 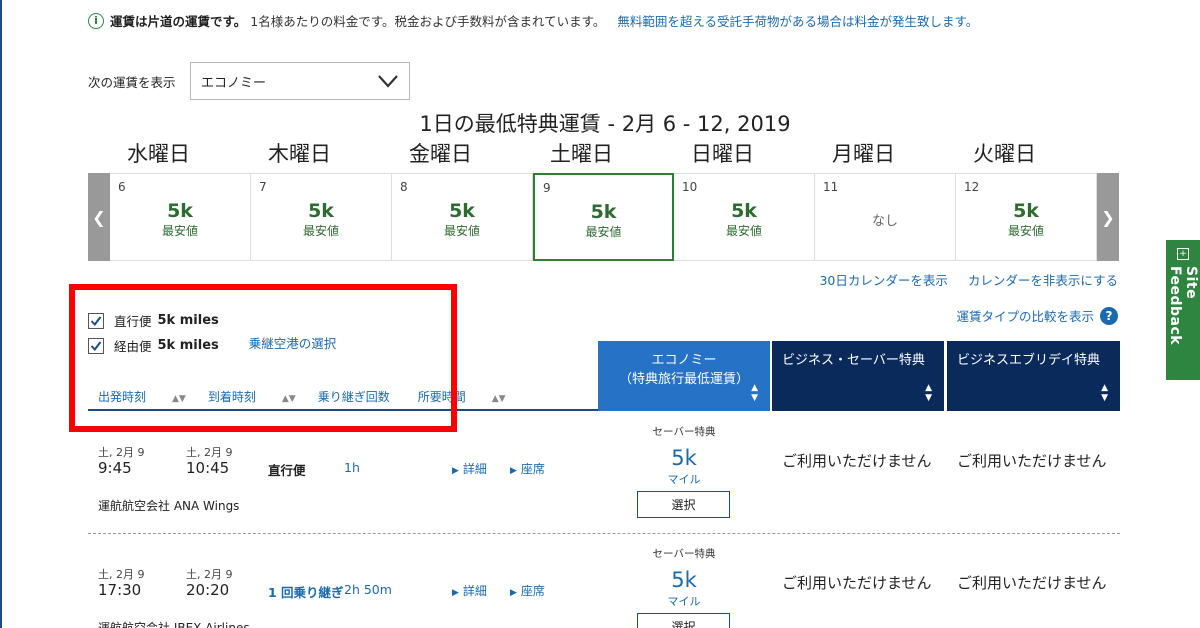 What do you see at coordinates (169, 506) in the screenshot?
I see `operating-airline: 運航航空会社 ANA Wings` at bounding box center [169, 506].